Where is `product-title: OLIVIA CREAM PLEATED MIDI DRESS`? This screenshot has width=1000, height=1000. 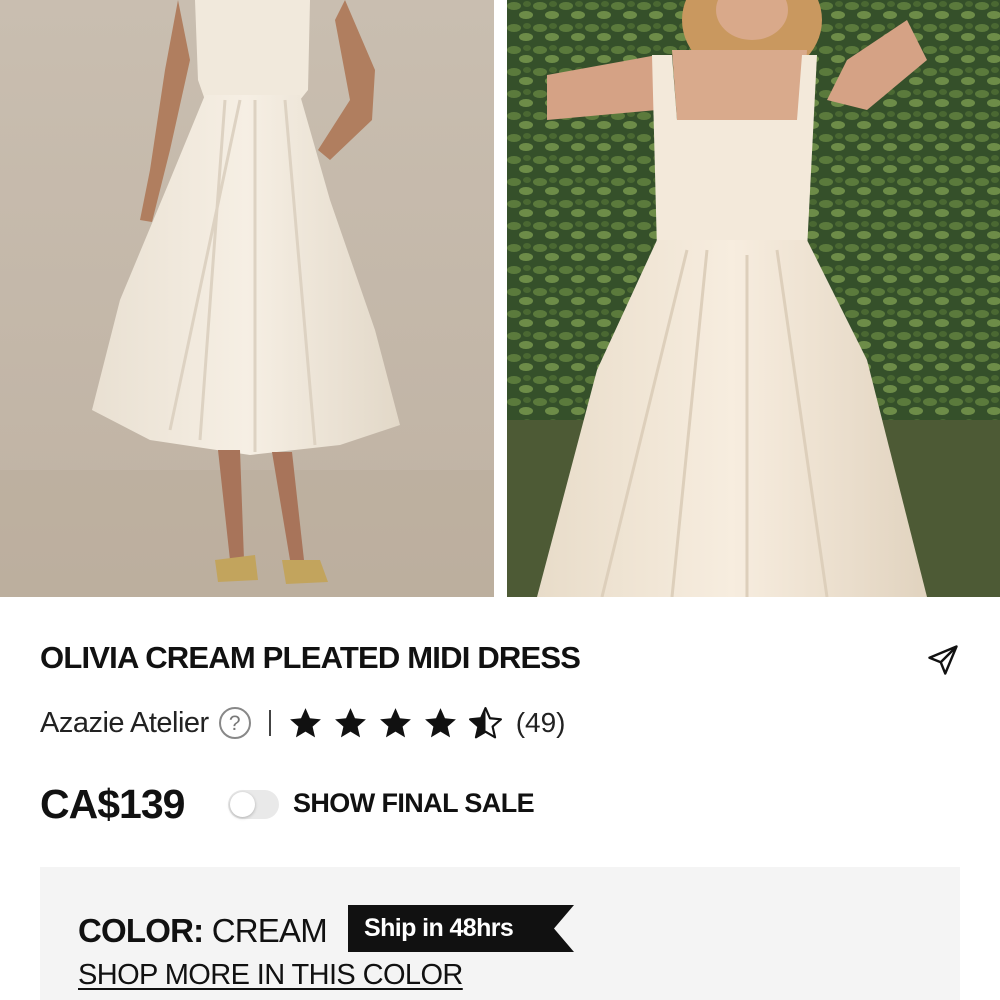 product-title: OLIVIA CREAM PLEATED MIDI DRESS is located at coordinates (310, 657).